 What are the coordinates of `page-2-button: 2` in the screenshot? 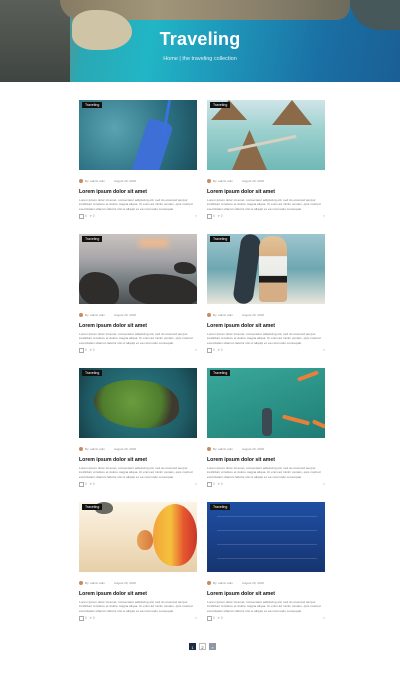 It's located at (202, 646).